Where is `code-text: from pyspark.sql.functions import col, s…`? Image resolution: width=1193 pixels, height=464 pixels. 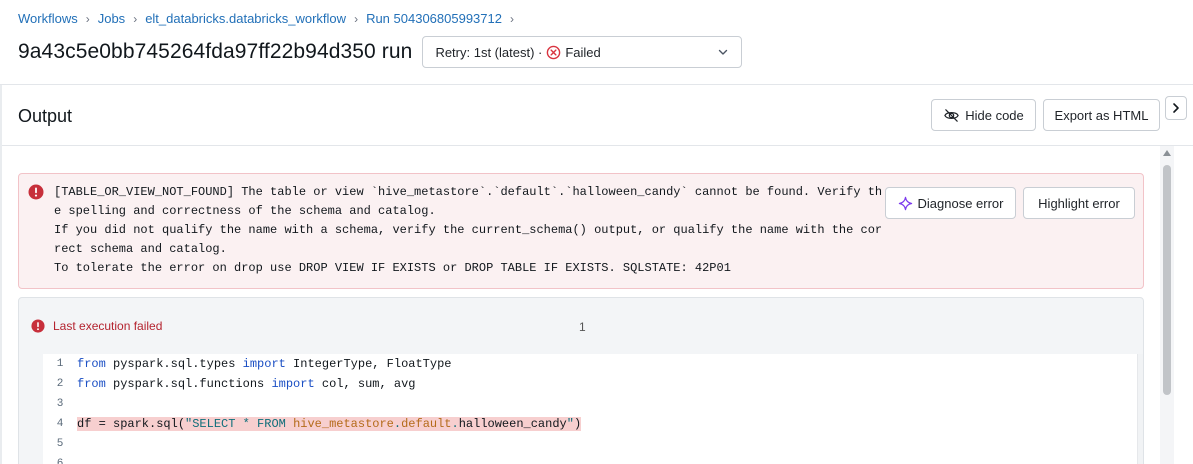 code-text: from pyspark.sql.functions import col, s… is located at coordinates (246, 384).